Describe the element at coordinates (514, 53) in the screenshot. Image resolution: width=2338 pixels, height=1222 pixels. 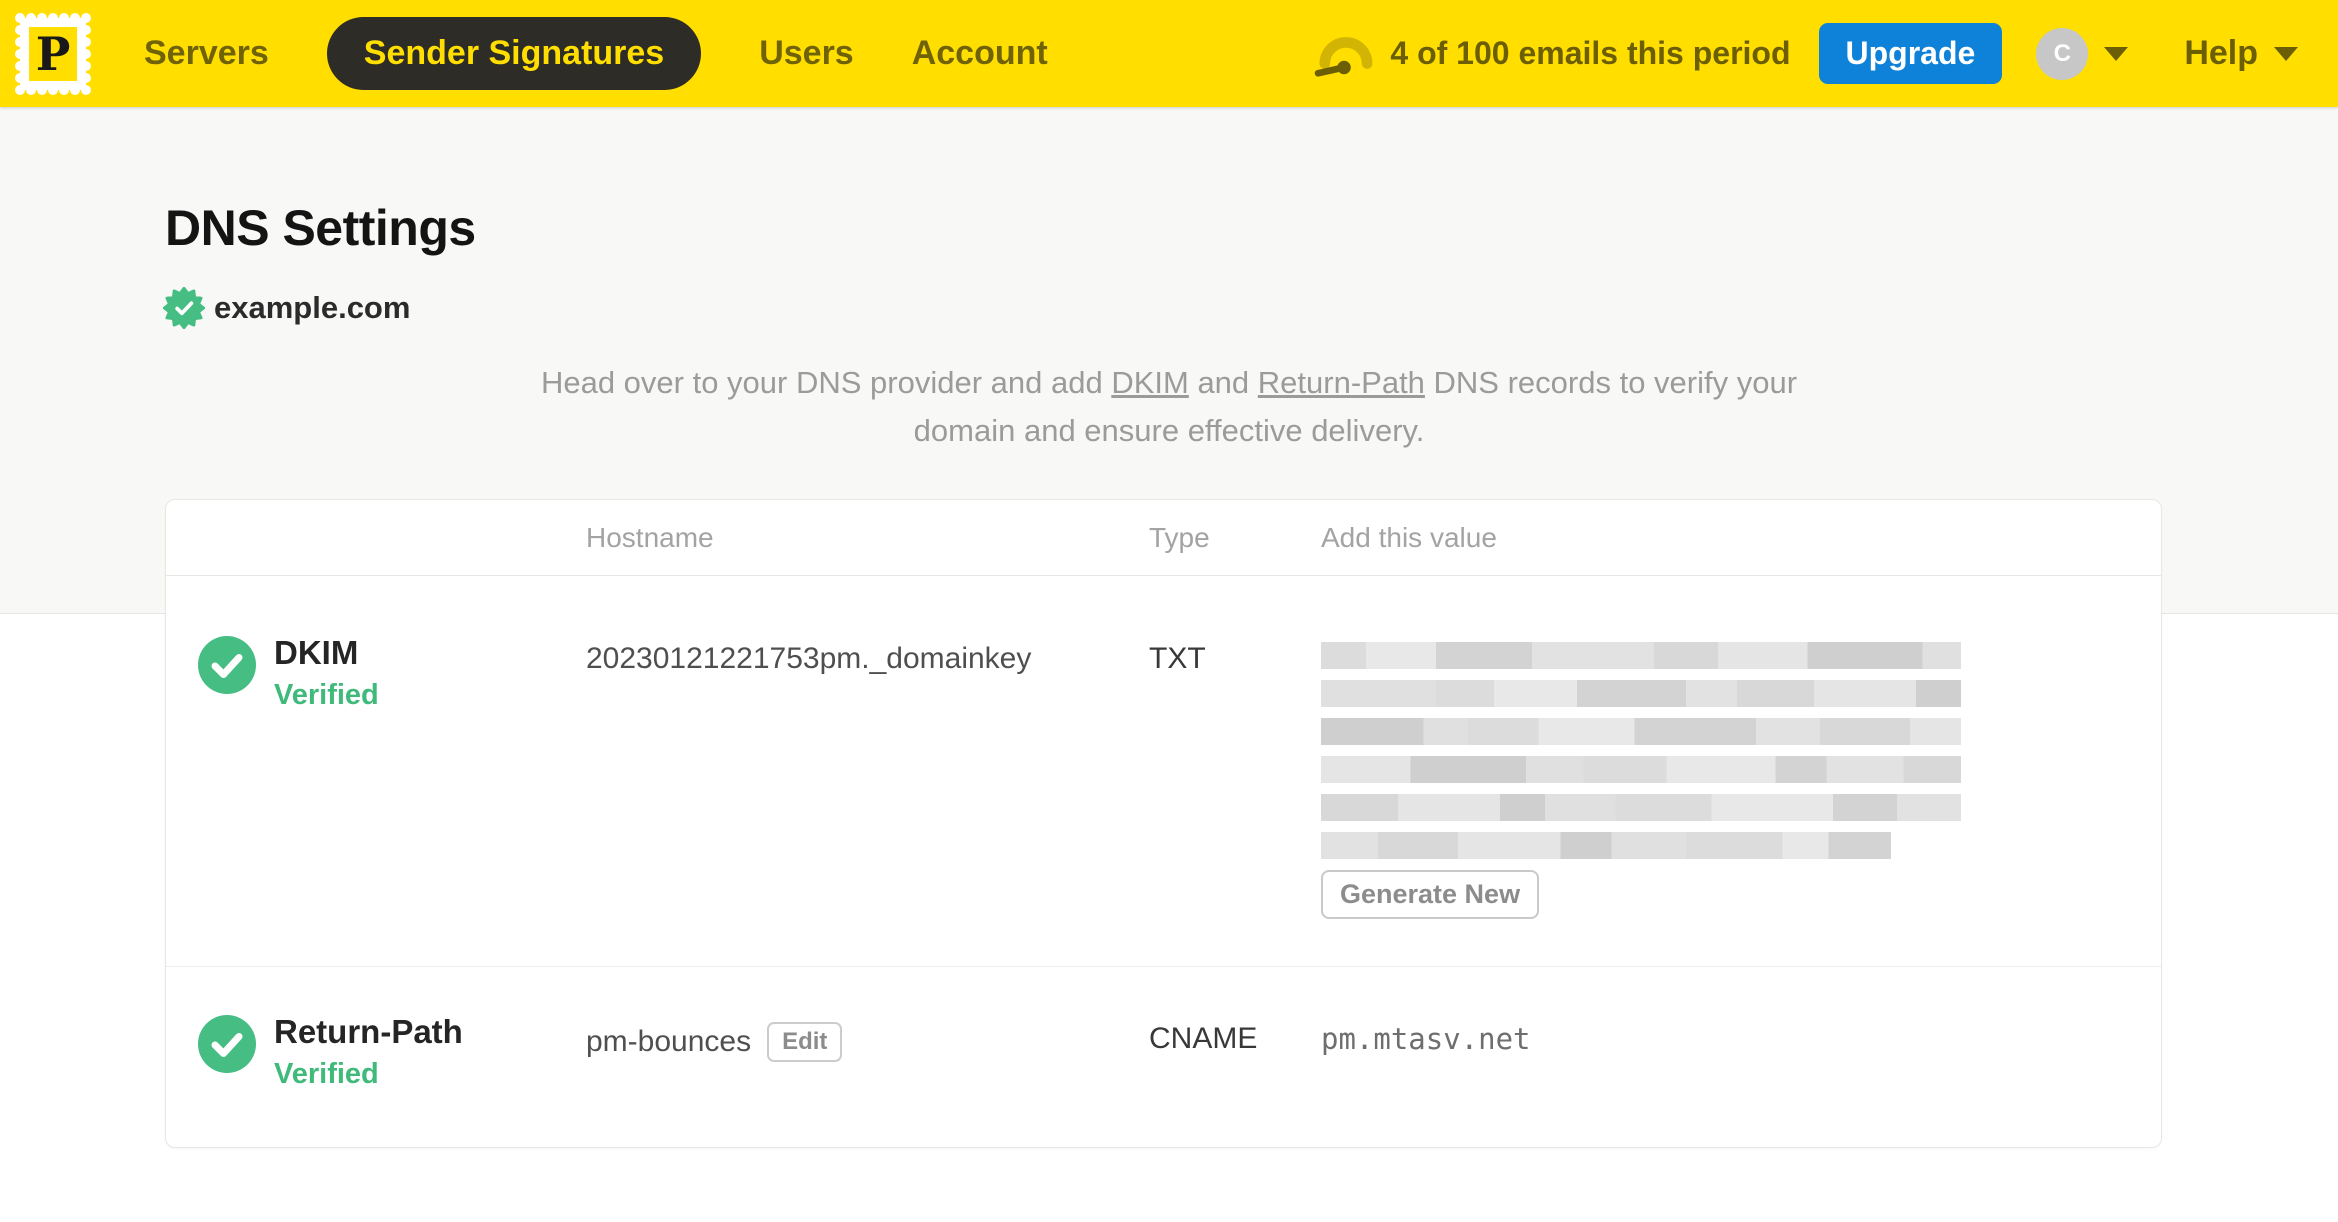
I see `nav-sender-signatures: Sender Signatures` at that location.